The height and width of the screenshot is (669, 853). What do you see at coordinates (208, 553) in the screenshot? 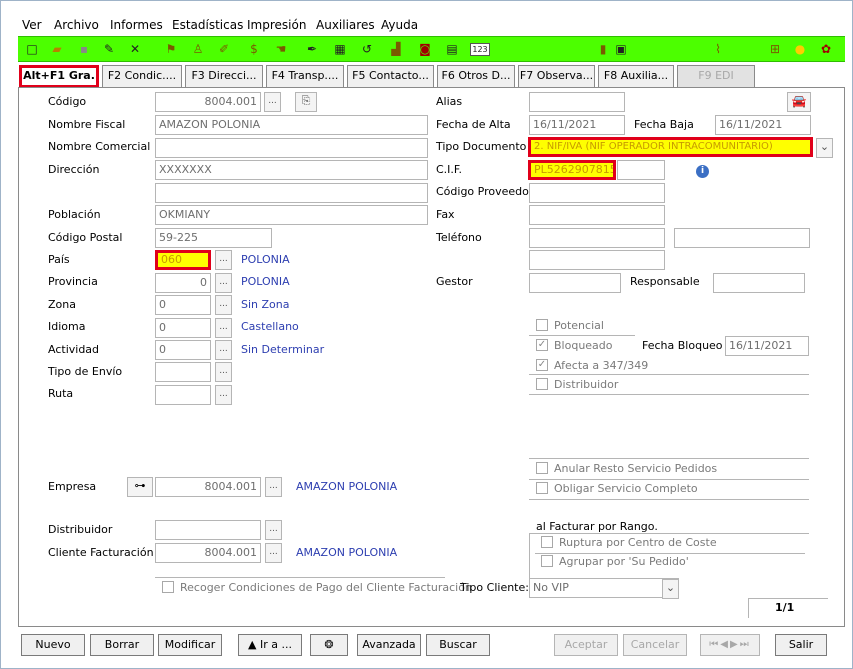
I see `cliente-facturacion-field: 8004.001` at bounding box center [208, 553].